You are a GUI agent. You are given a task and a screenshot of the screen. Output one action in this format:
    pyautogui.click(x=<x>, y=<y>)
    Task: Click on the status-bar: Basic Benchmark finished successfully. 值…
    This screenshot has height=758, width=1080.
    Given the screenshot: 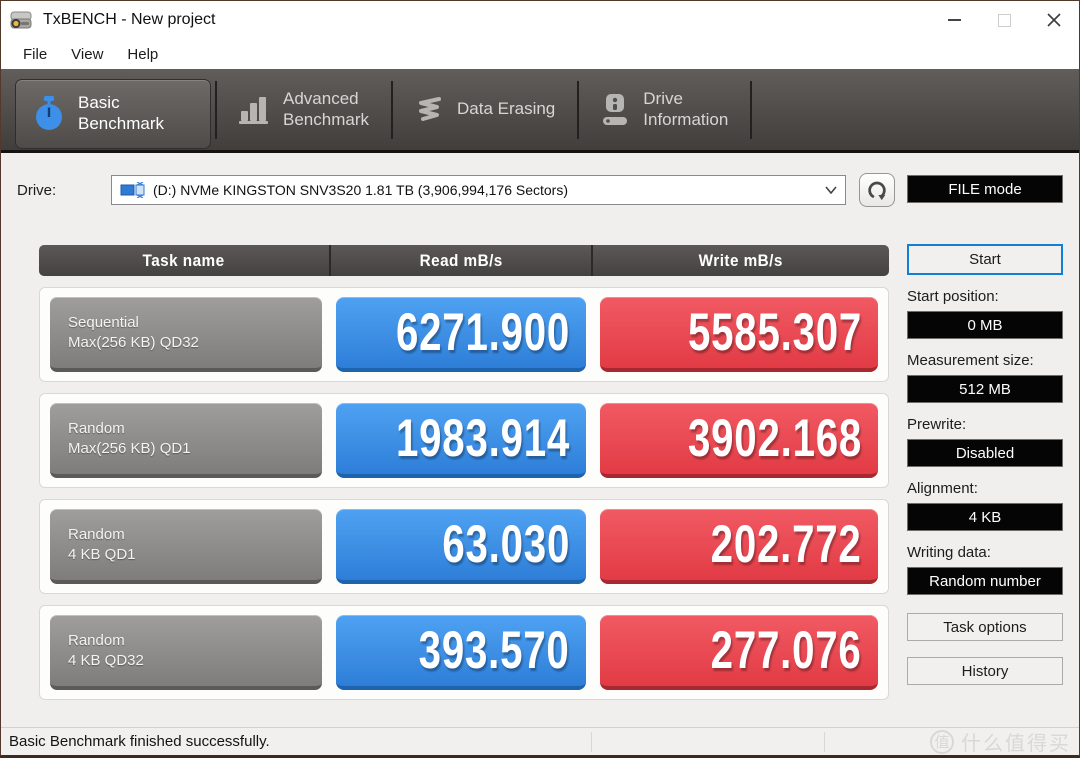 What is the action you would take?
    pyautogui.click(x=540, y=741)
    